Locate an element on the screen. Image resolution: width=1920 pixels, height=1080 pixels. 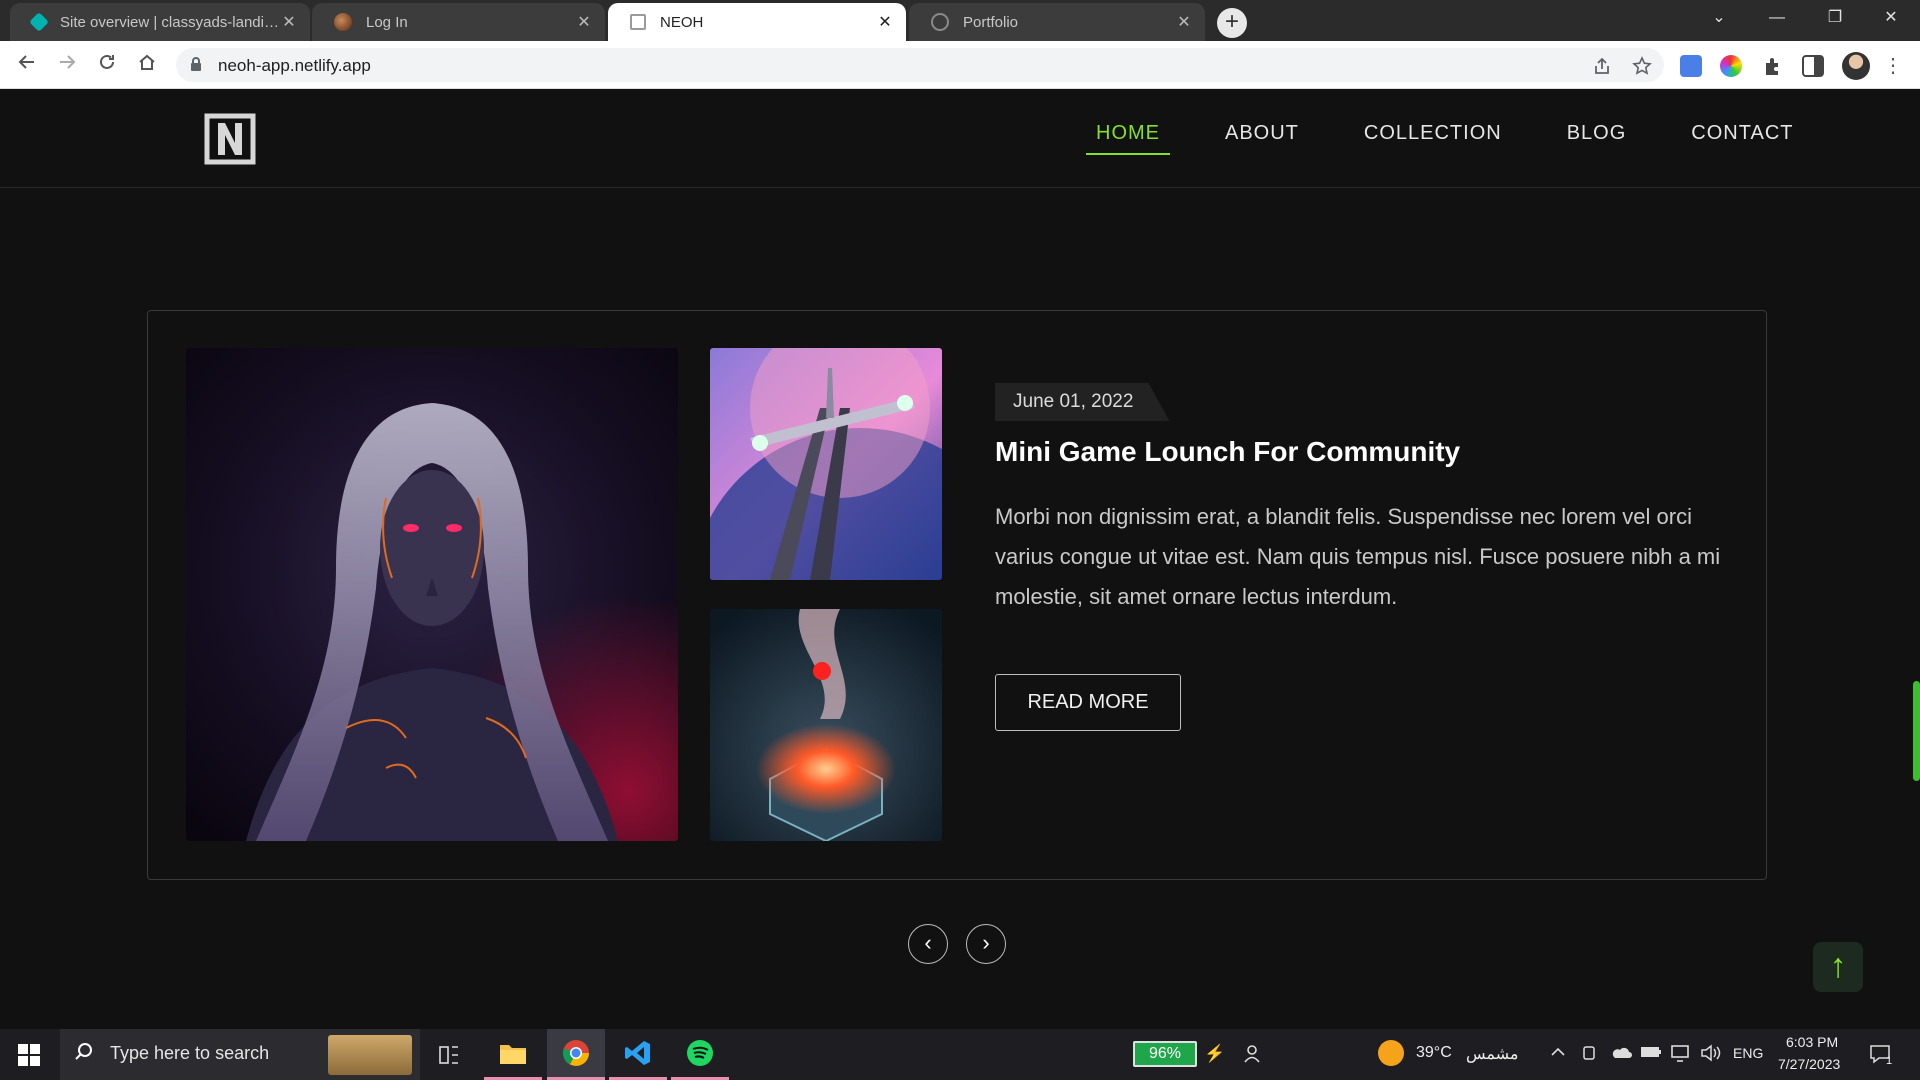
post-thumbnail-spaceship is located at coordinates (826, 464).